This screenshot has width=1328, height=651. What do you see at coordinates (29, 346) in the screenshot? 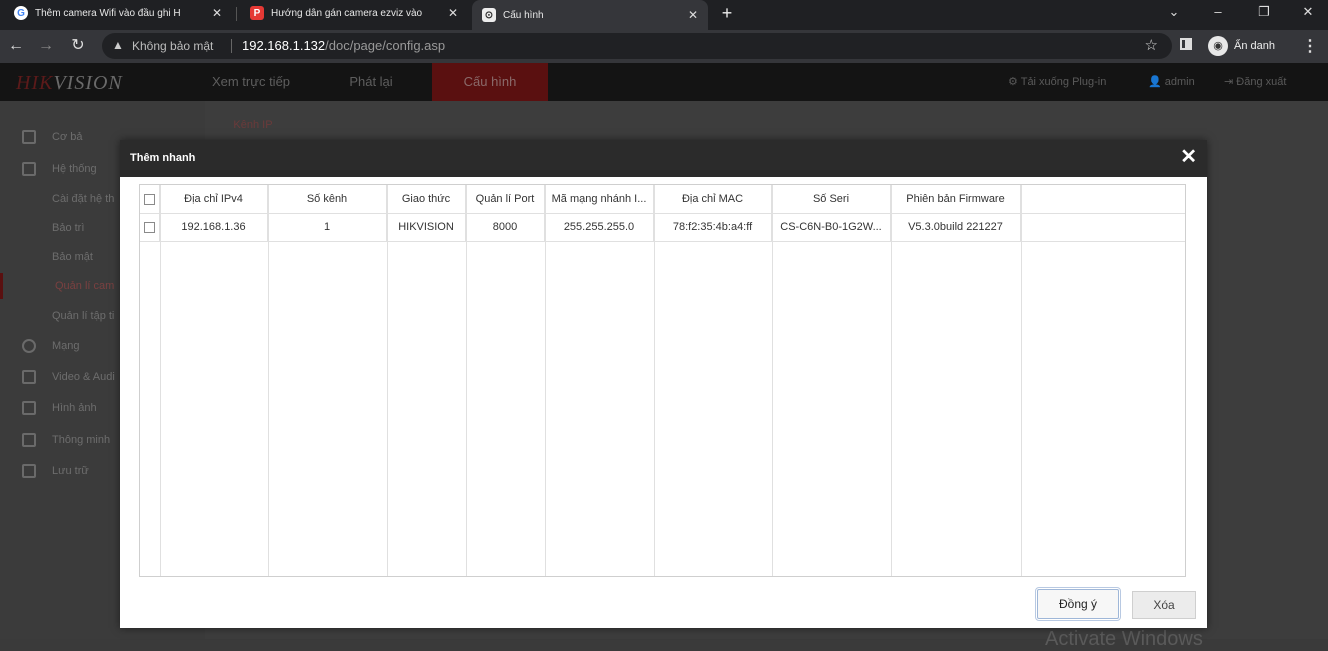
I see `globe-icon` at bounding box center [29, 346].